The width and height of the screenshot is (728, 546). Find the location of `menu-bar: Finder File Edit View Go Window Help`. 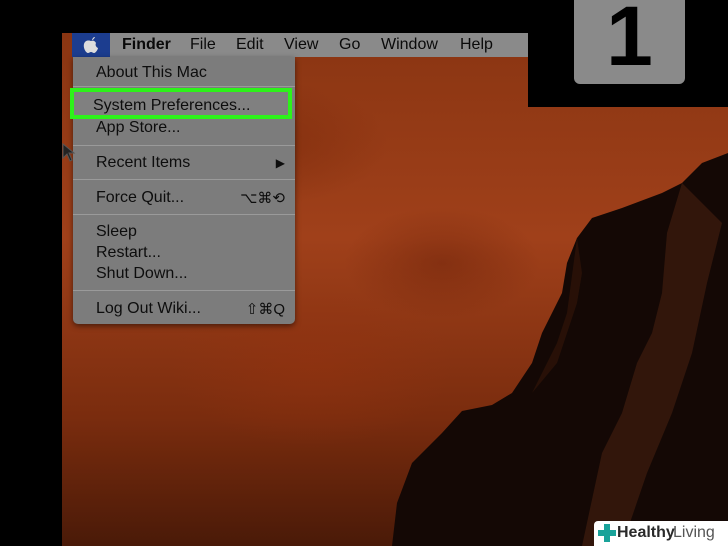

menu-bar: Finder File Edit View Go Window Help is located at coordinates (300, 45).